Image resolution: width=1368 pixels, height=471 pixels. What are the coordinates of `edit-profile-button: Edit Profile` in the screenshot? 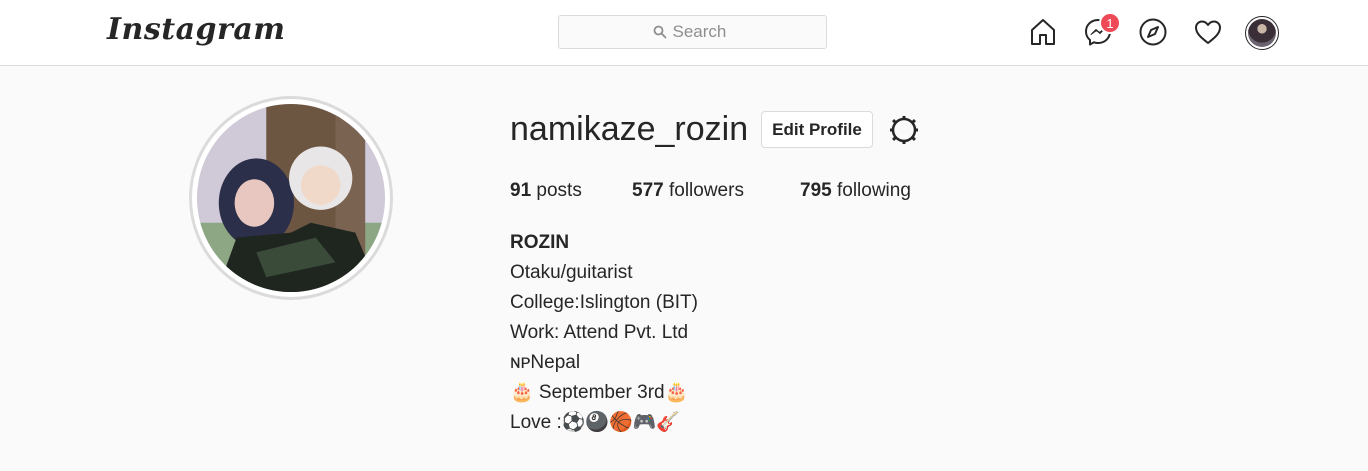 It's located at (817, 129).